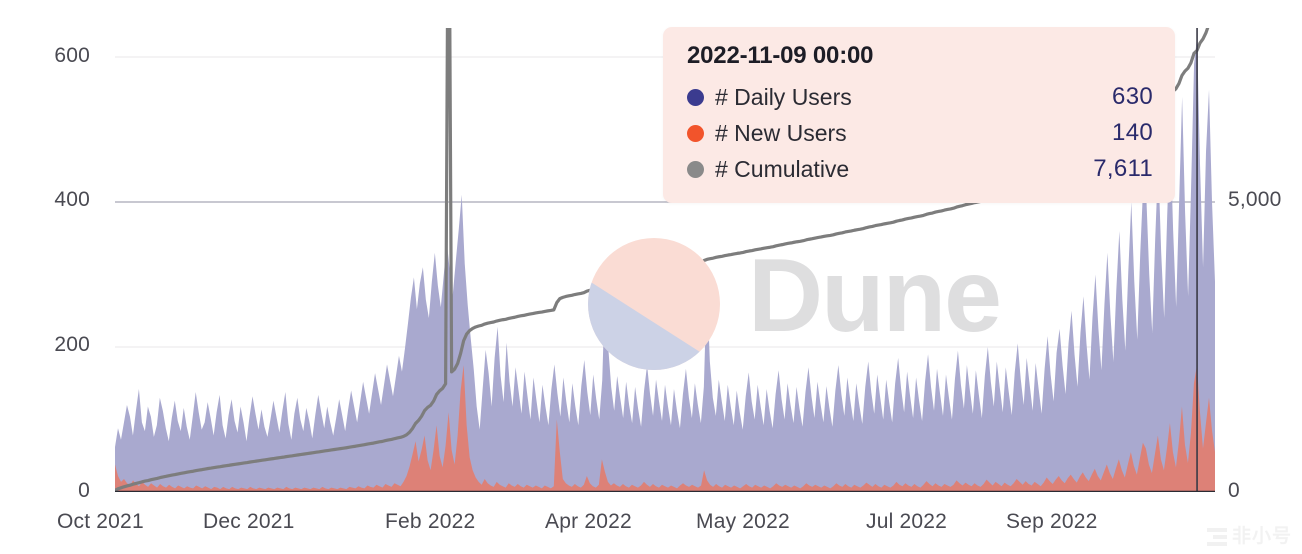 The image size is (1302, 554). I want to click on y-axis-left-tick-400: 400, so click(72, 199).